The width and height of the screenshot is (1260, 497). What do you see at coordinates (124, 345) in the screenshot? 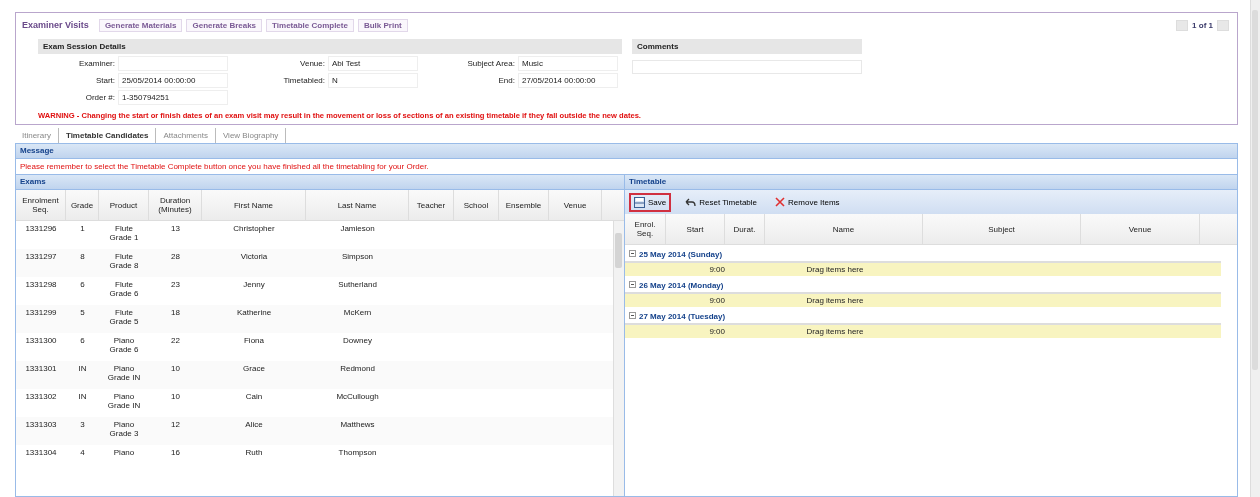
I see `table-cell-text: Piano Grade 6` at bounding box center [124, 345].